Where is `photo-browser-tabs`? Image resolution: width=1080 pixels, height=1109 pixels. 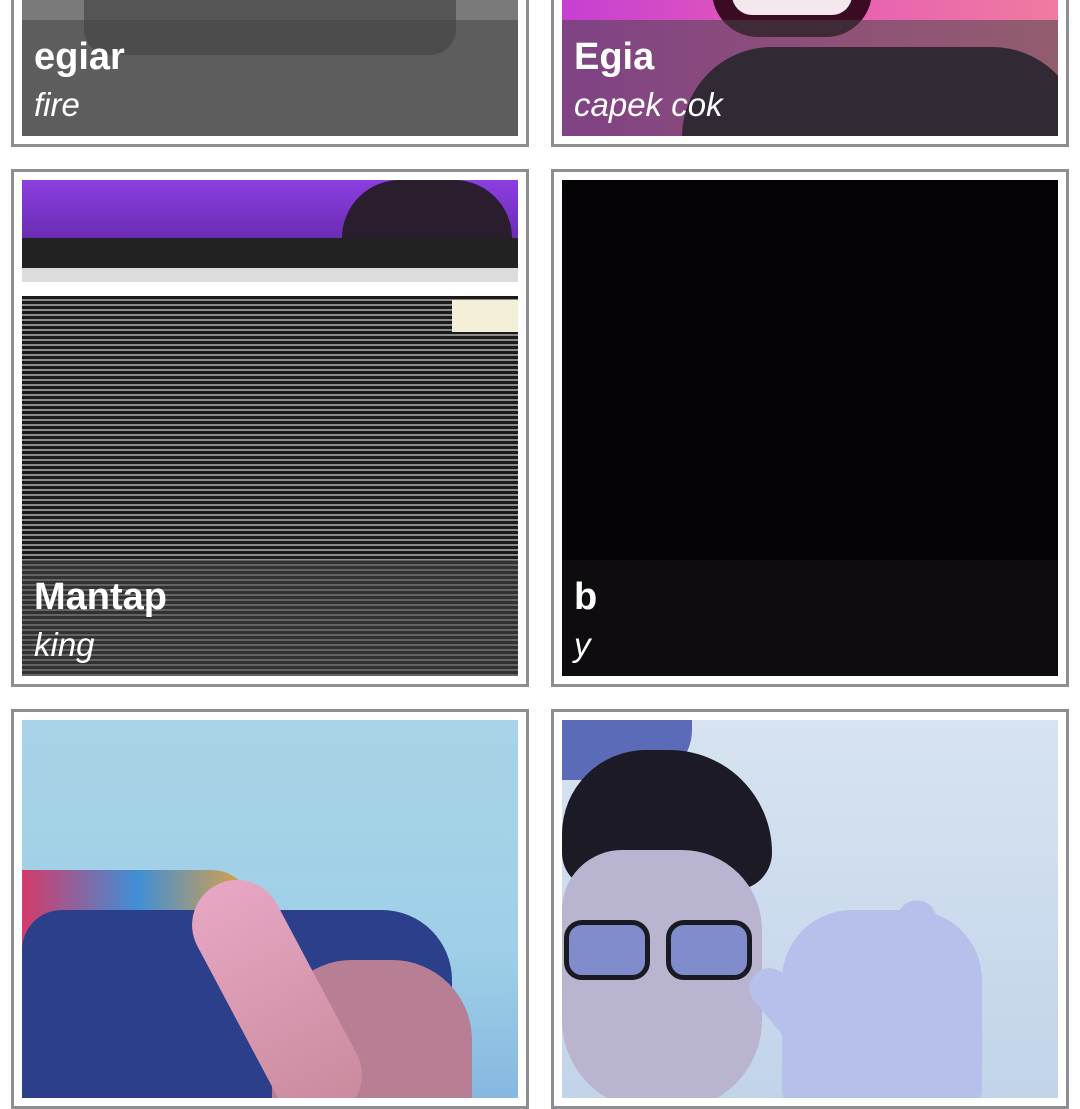 photo-browser-tabs is located at coordinates (270, 275).